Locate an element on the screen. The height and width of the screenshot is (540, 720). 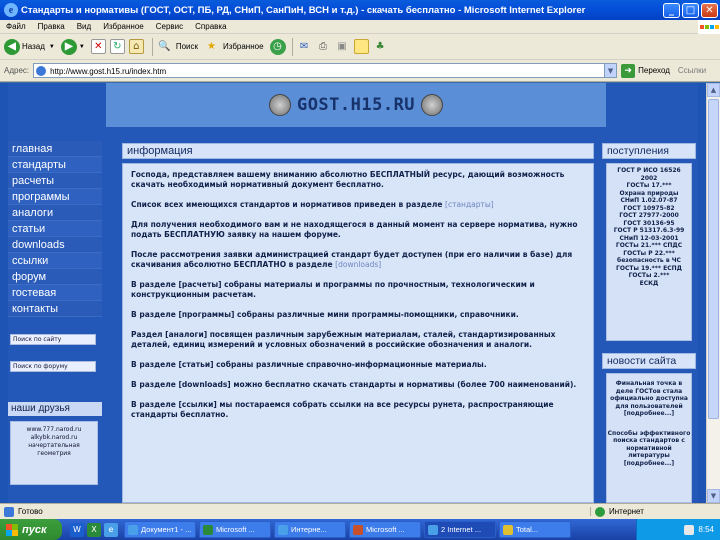
scroll-down-icon: ▼ is located at coordinates (713, 496).